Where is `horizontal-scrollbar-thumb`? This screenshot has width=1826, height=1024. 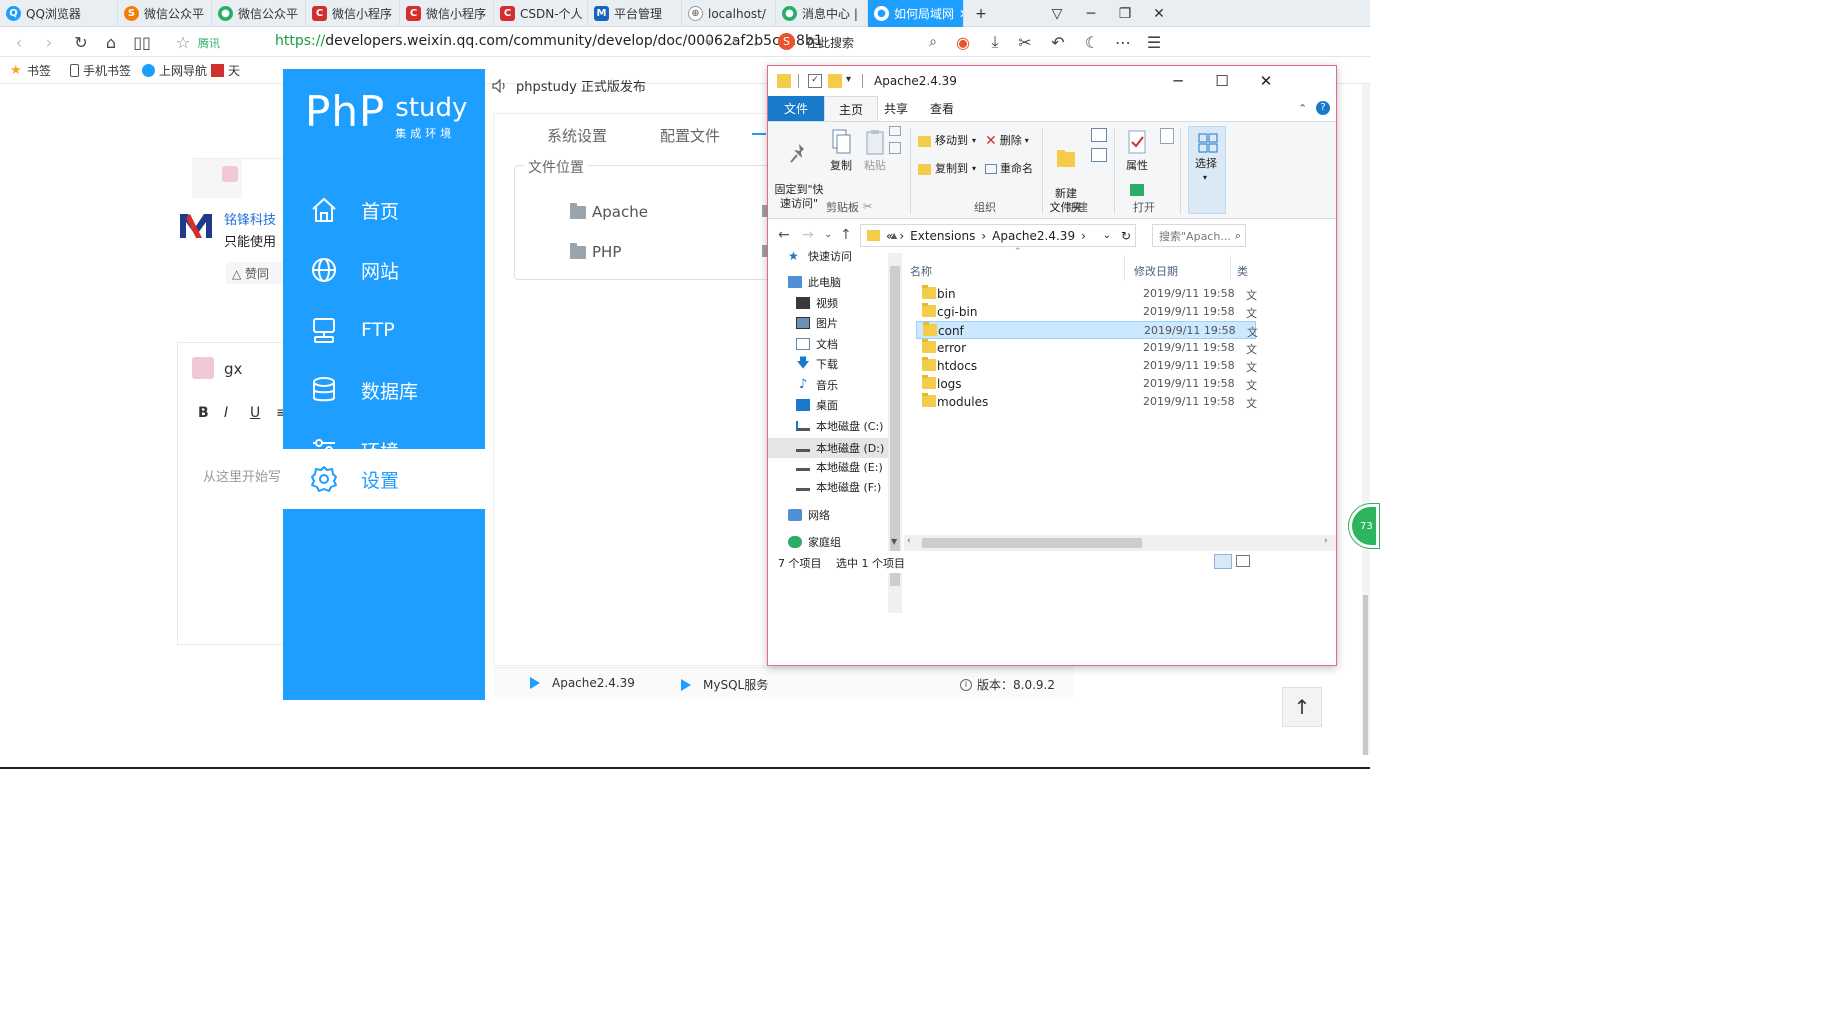
horizontal-scrollbar-thumb is located at coordinates (1032, 543).